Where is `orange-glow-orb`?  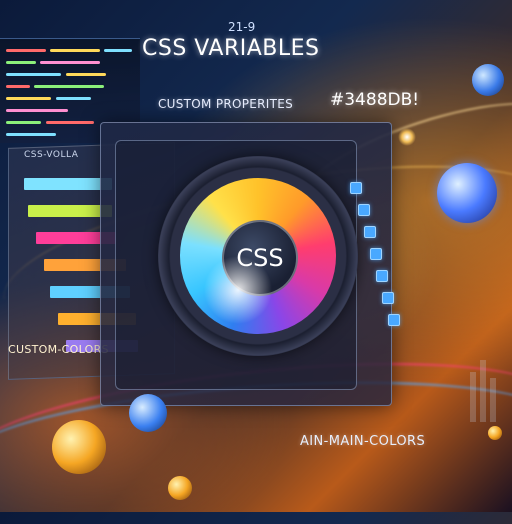 orange-glow-orb is located at coordinates (407, 137).